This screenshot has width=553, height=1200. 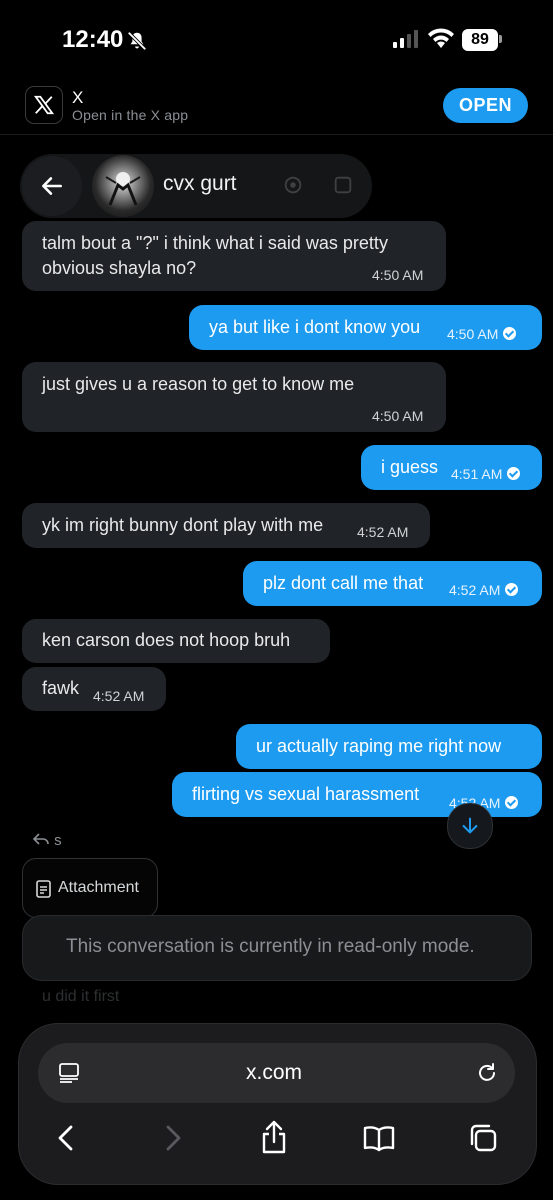 I want to click on tabs-button, so click(x=483, y=1138).